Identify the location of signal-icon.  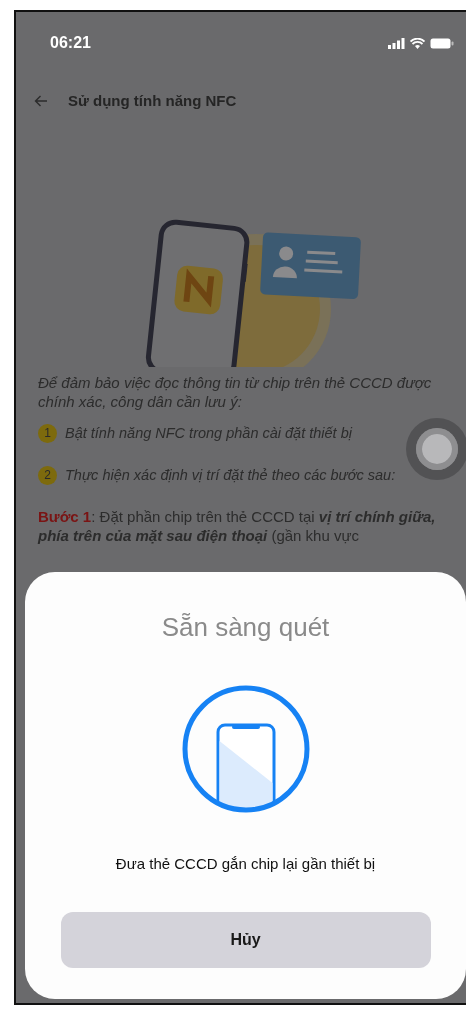
(396, 43).